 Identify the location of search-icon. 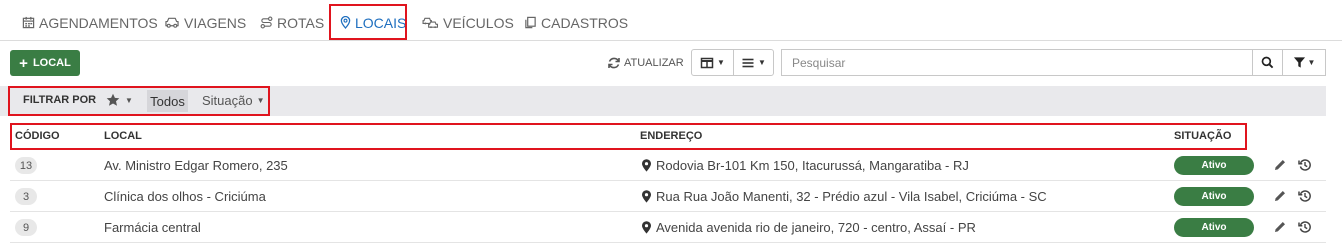
(1267, 62).